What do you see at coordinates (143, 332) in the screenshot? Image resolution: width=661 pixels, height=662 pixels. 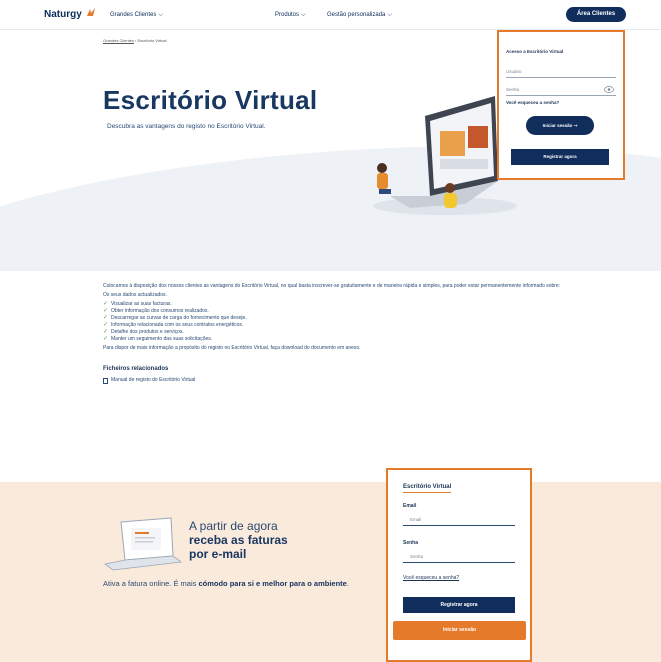 I see `list-item: ✓ Detalhe dos produtos e serviços.` at bounding box center [143, 332].